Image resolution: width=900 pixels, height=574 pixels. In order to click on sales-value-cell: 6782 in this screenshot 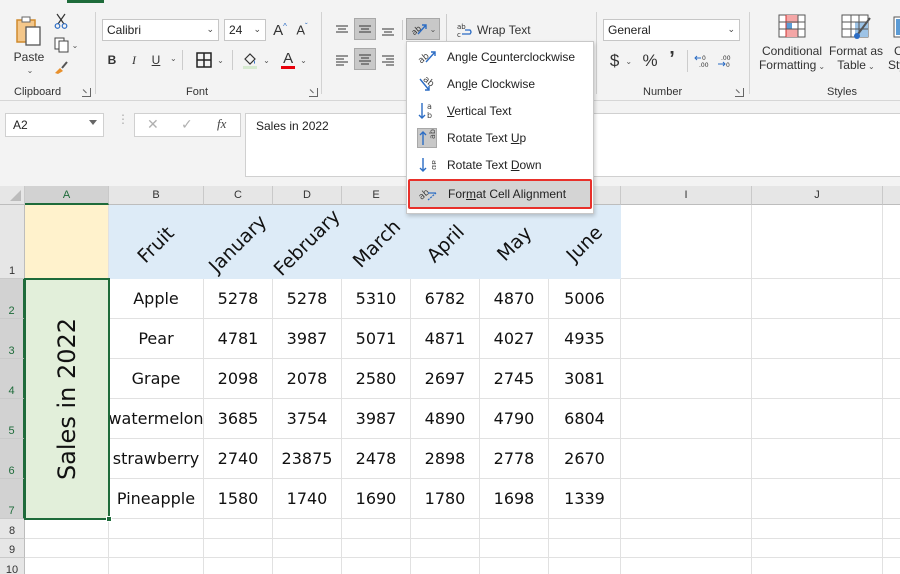, I will do `click(445, 299)`.